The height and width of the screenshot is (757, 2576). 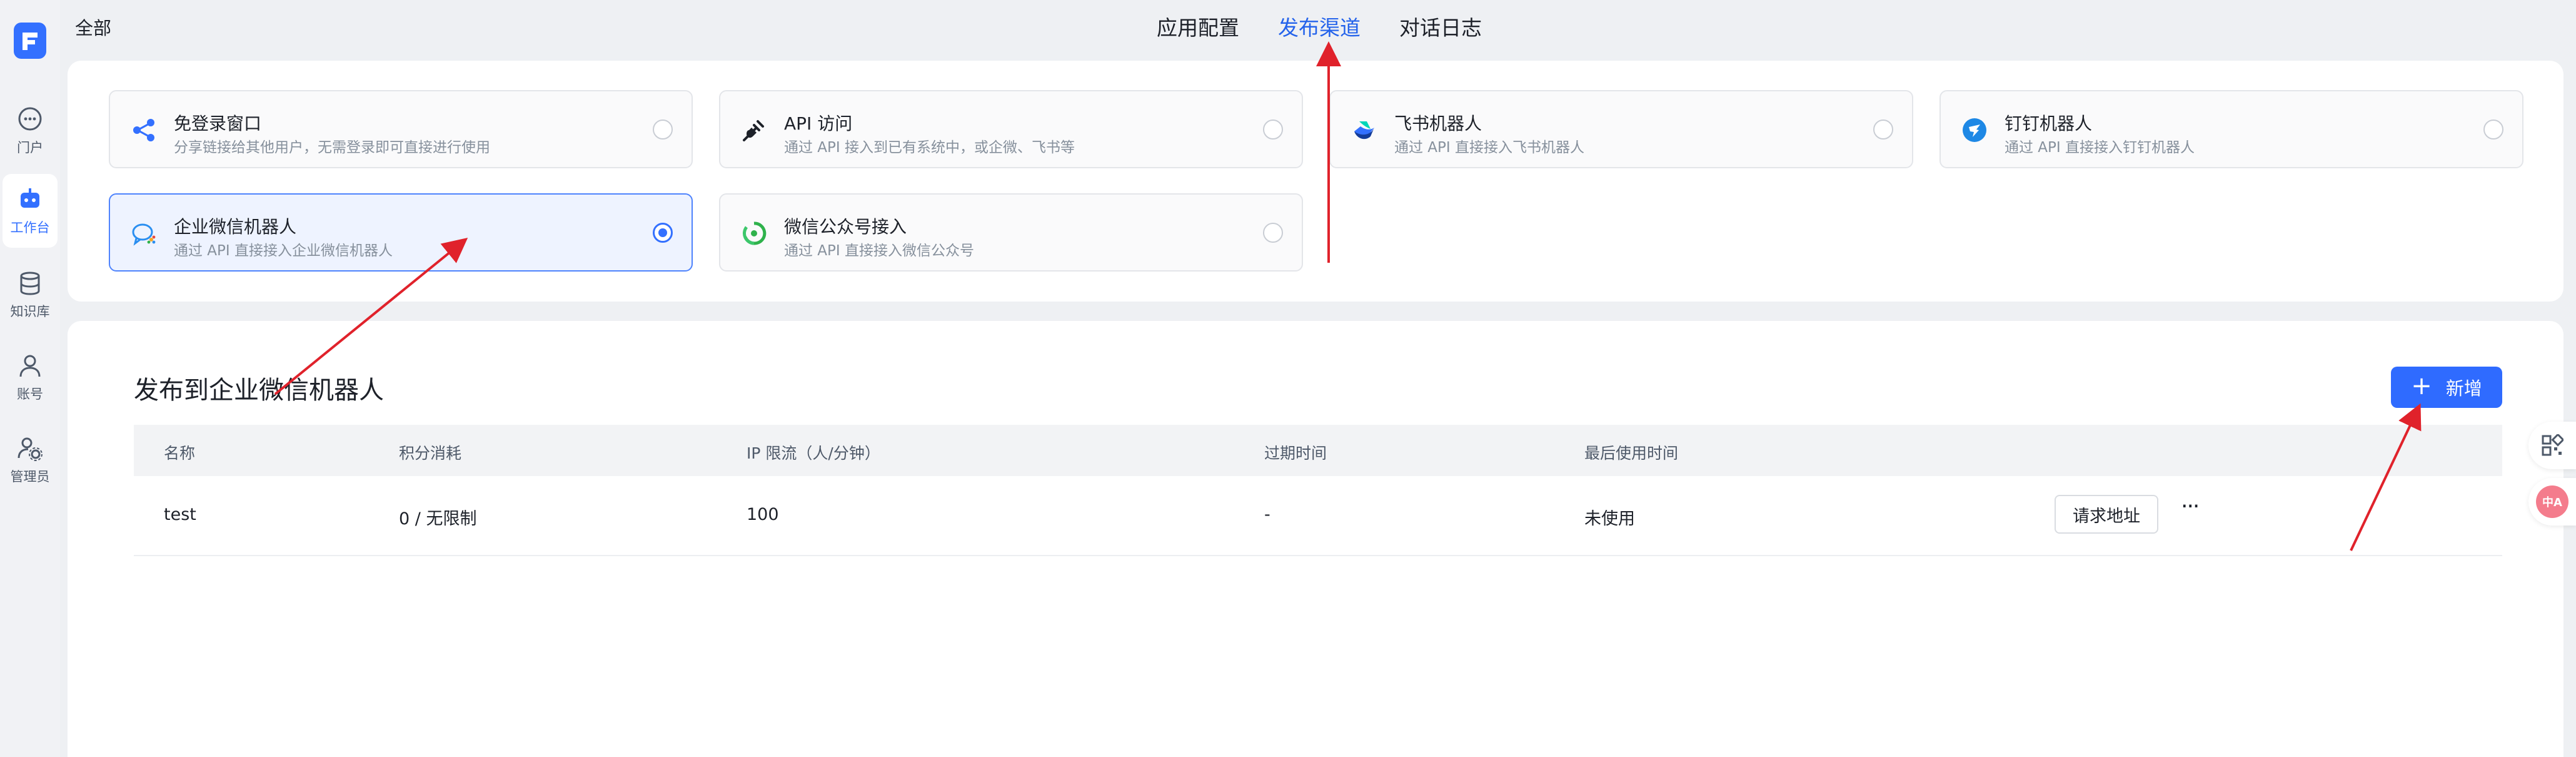 I want to click on cell-name: test, so click(x=180, y=514).